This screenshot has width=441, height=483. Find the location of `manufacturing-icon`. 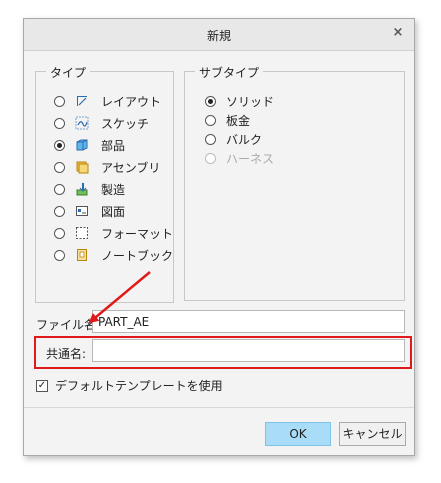

manufacturing-icon is located at coordinates (82, 189).